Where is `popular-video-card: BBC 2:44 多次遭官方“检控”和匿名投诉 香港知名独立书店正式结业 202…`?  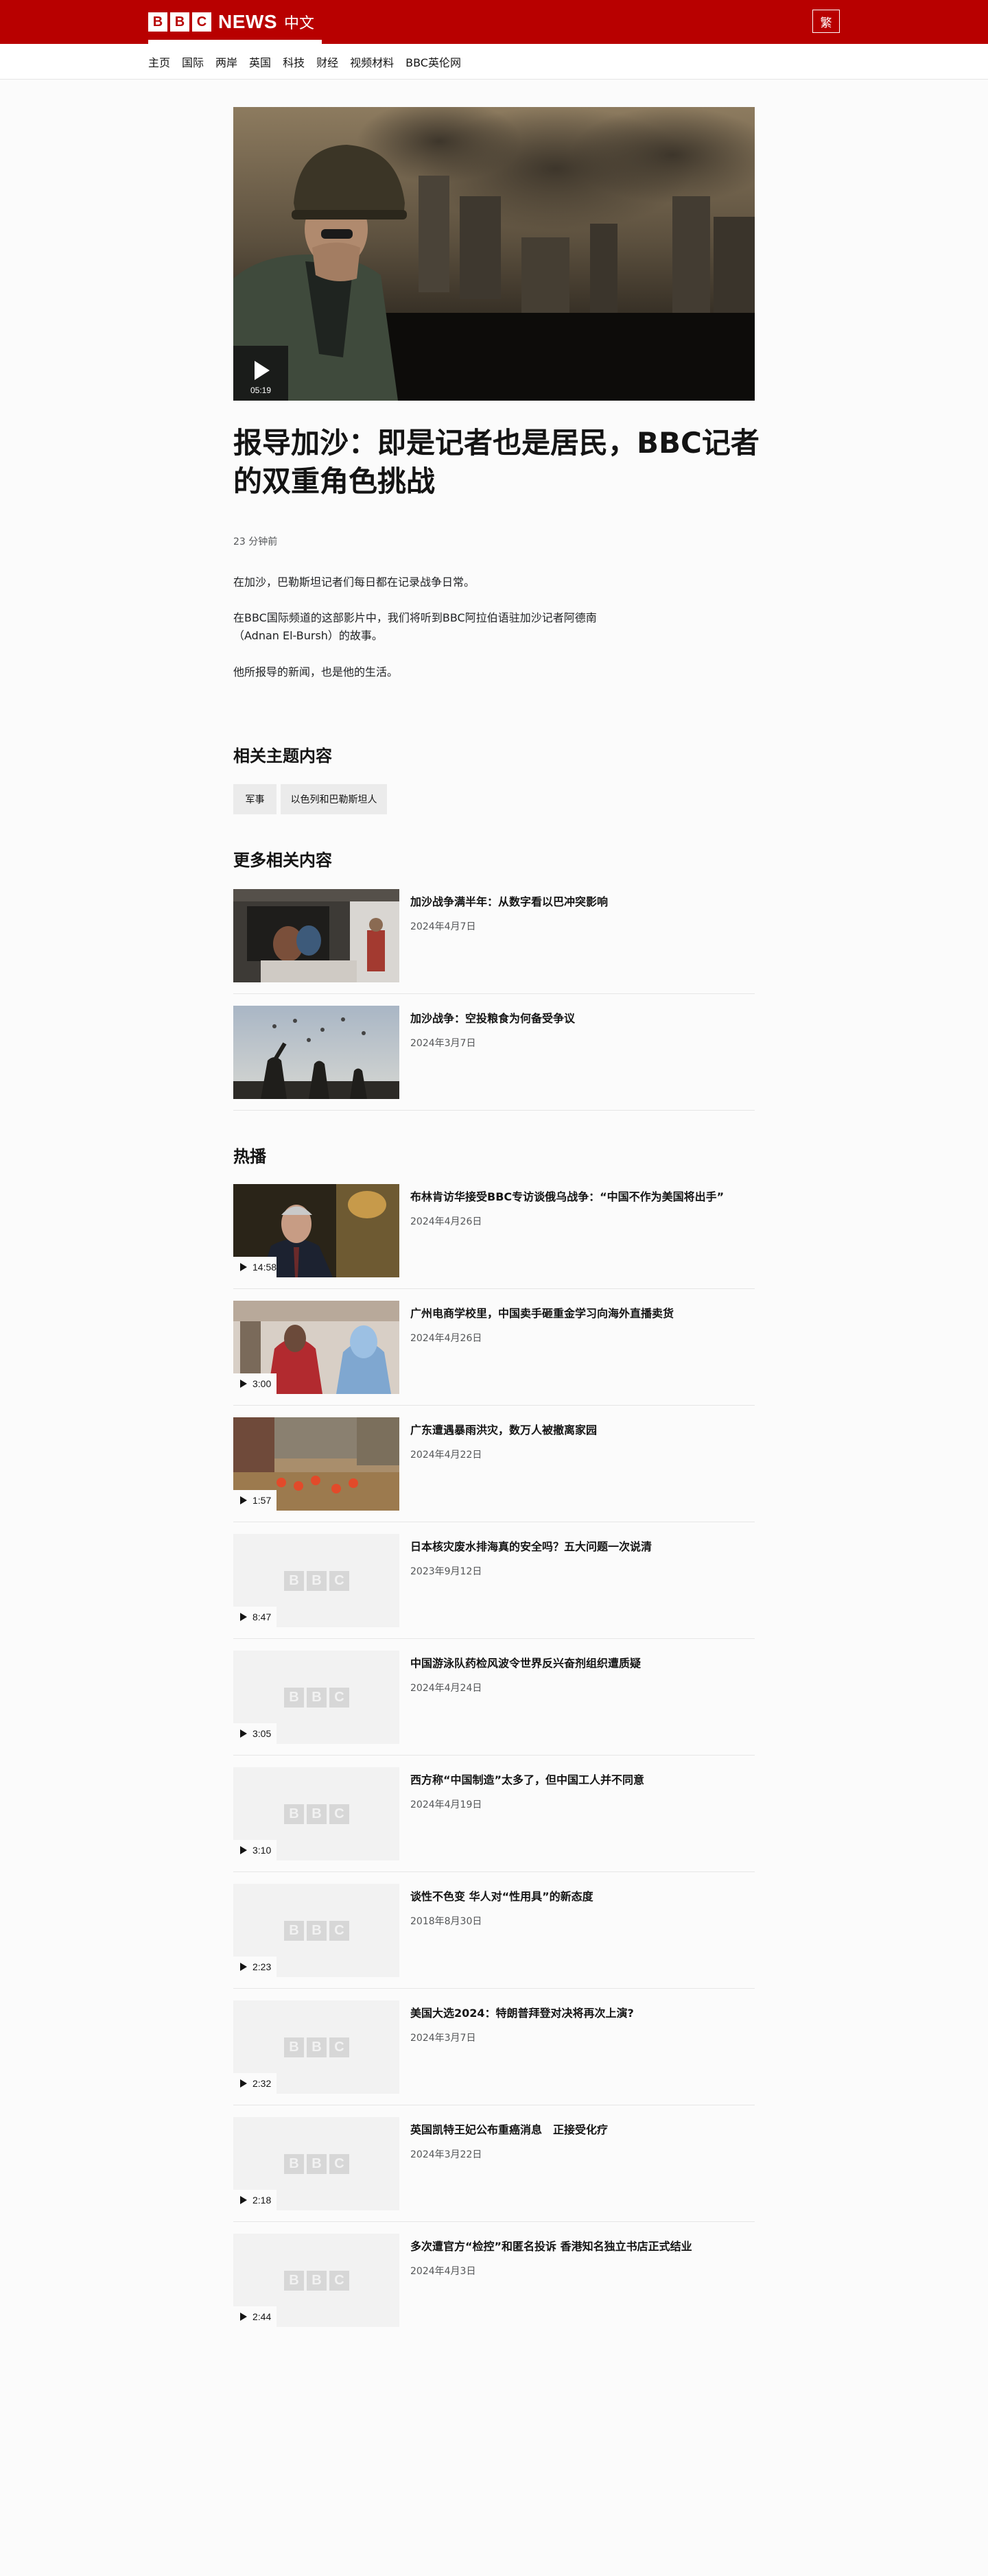 popular-video-card: BBC 2:44 多次遭官方“检控”和匿名投诉 香港知名独立书店正式结业 202… is located at coordinates (494, 2282).